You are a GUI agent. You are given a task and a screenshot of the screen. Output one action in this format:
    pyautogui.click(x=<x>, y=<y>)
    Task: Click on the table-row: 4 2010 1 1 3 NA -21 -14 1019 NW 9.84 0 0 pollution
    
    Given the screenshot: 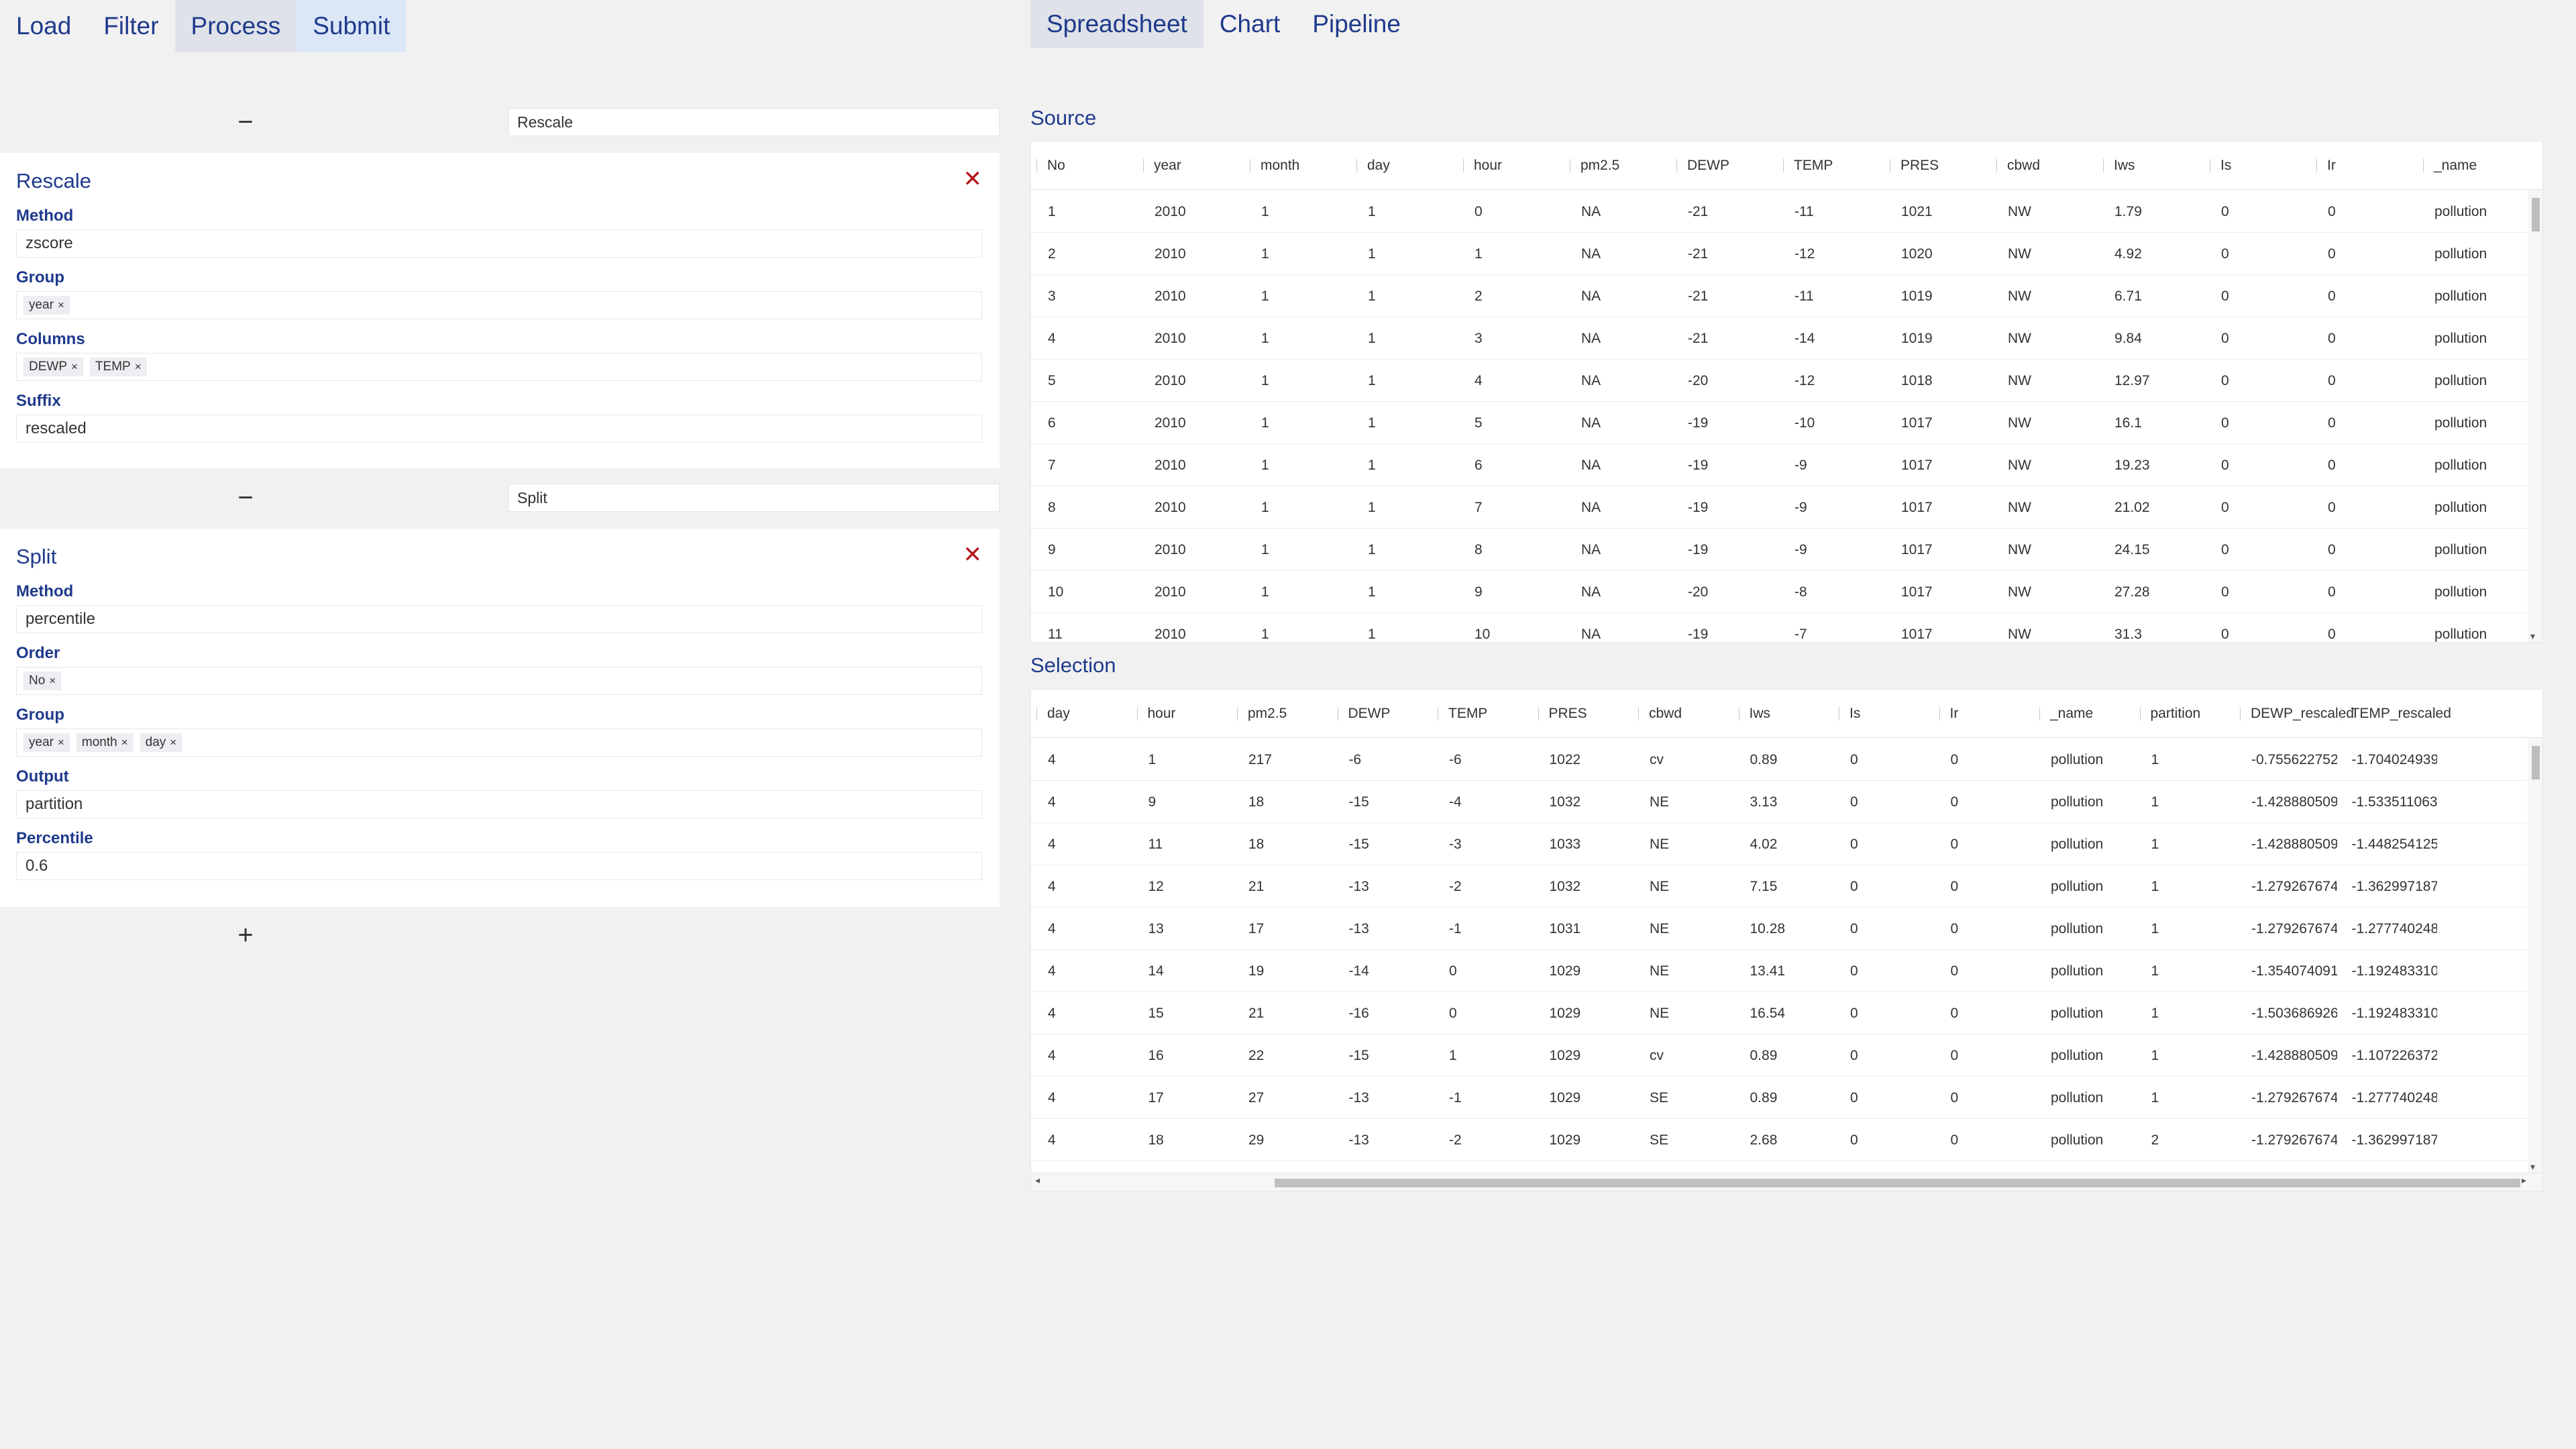 What is the action you would take?
    pyautogui.click(x=1786, y=338)
    